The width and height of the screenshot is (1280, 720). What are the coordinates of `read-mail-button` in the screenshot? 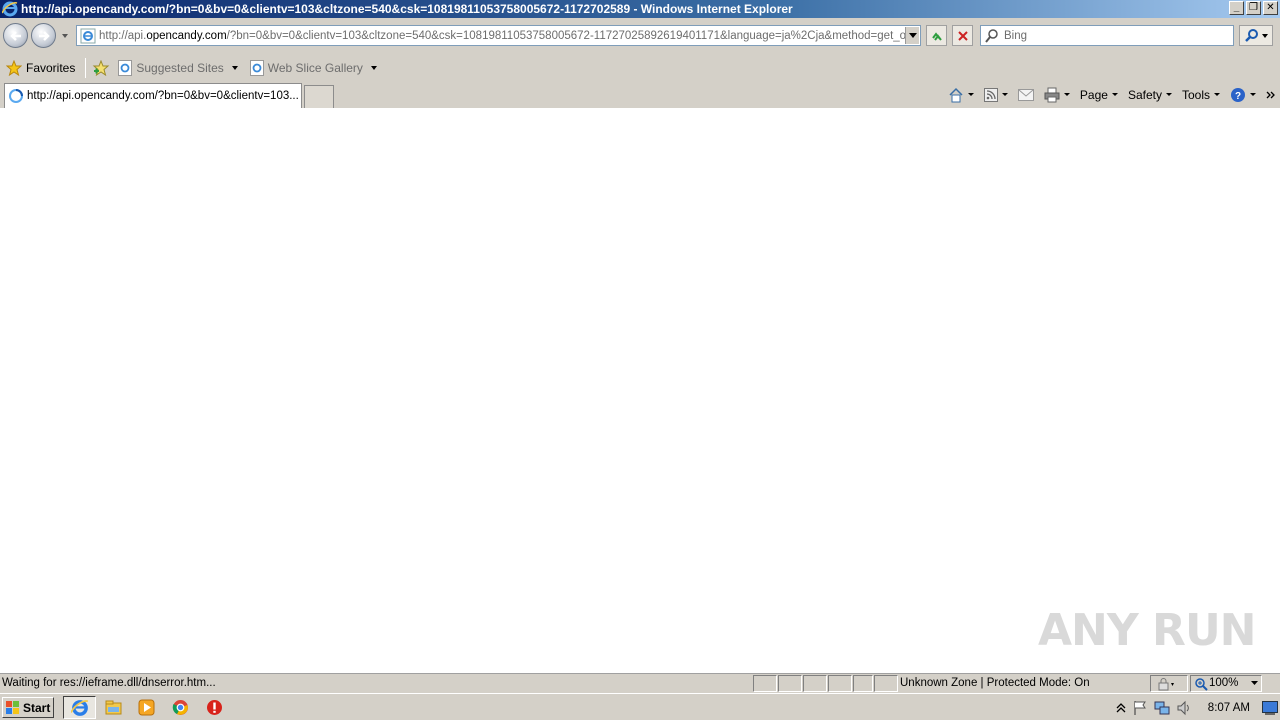 It's located at (1025, 94).